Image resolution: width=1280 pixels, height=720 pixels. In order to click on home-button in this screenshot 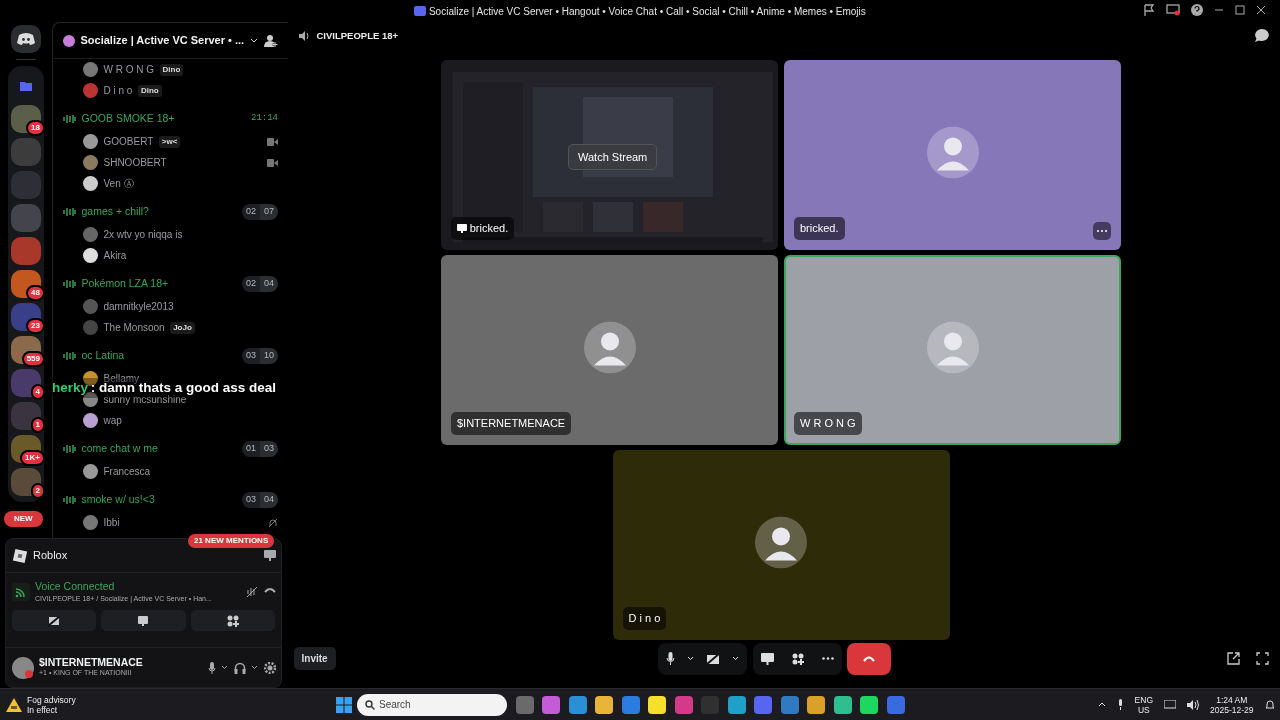, I will do `click(26, 38)`.